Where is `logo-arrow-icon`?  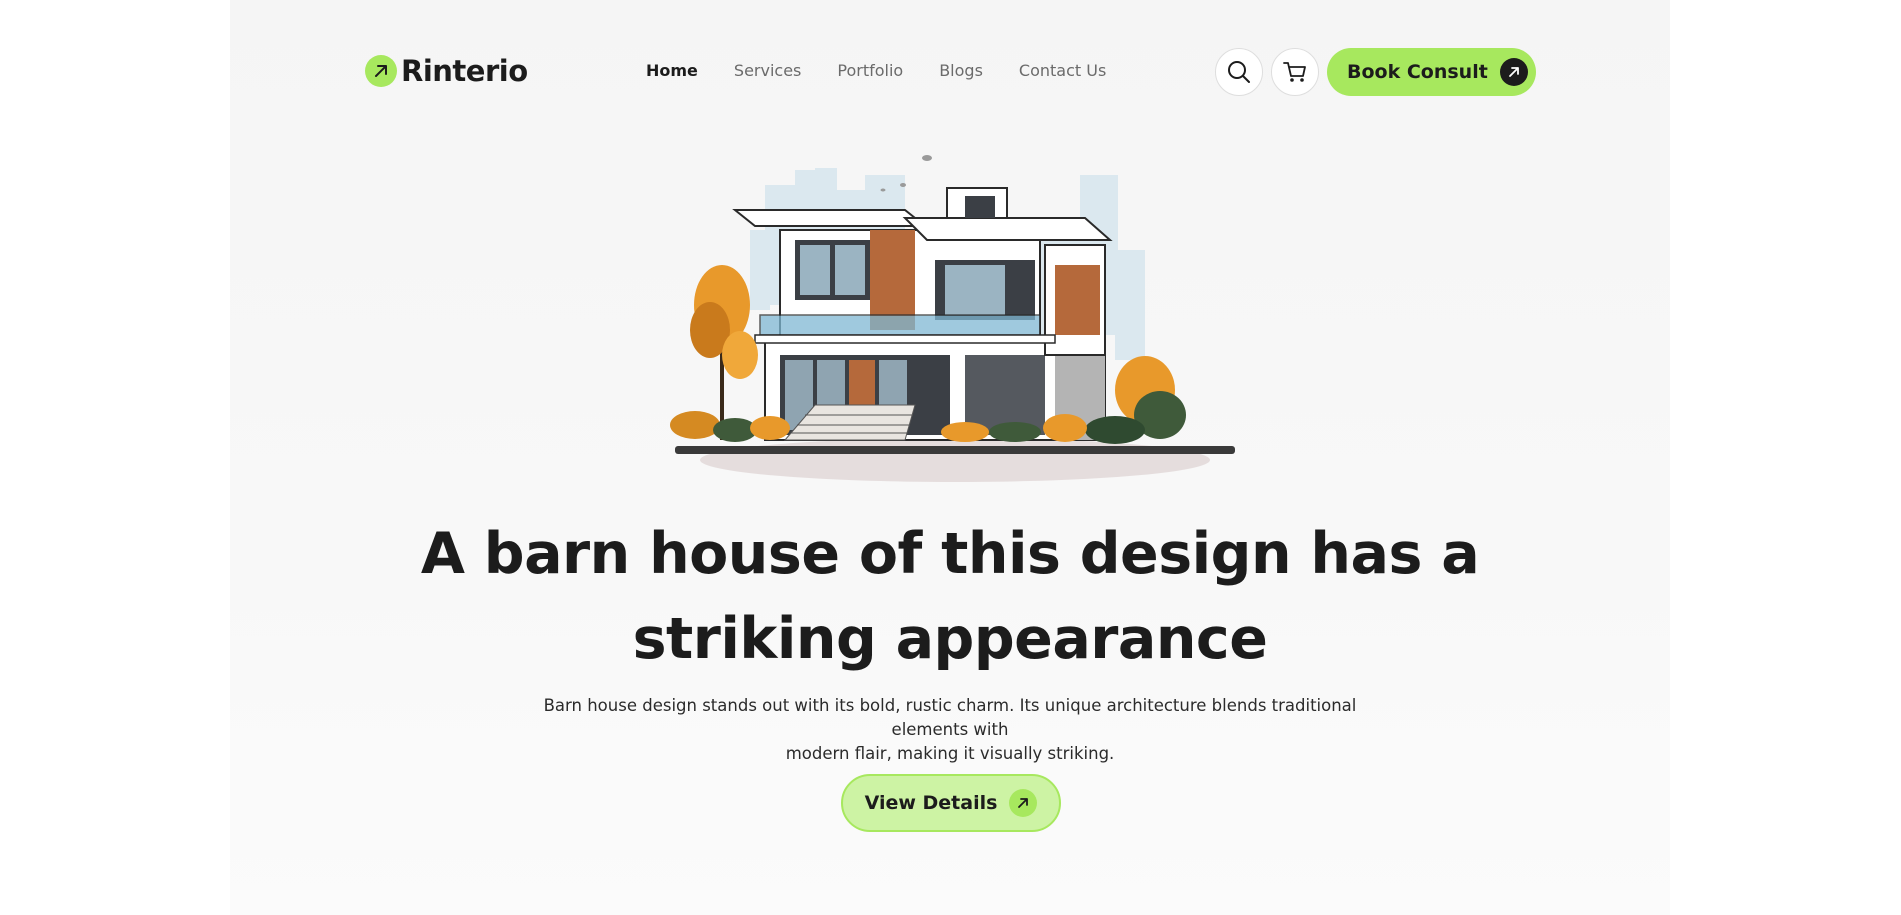
logo-arrow-icon is located at coordinates (381, 71).